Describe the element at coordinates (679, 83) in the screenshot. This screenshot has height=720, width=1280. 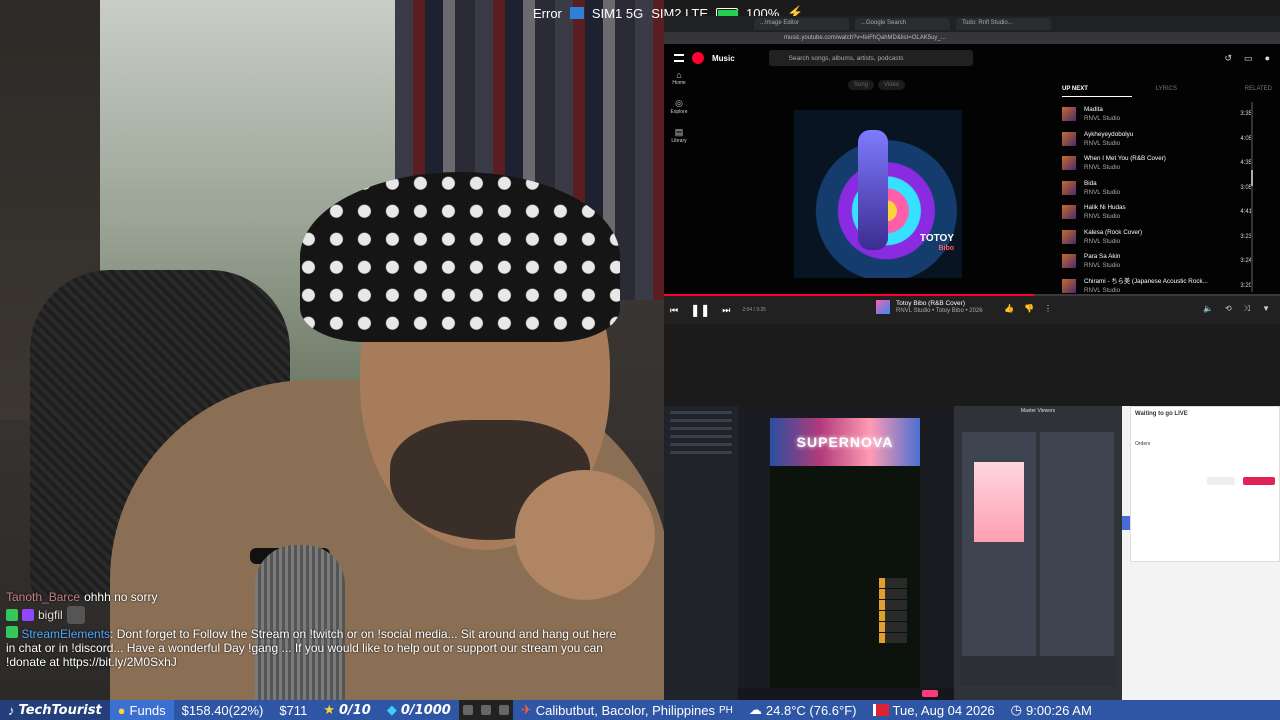
I see `nav-label: Home` at that location.